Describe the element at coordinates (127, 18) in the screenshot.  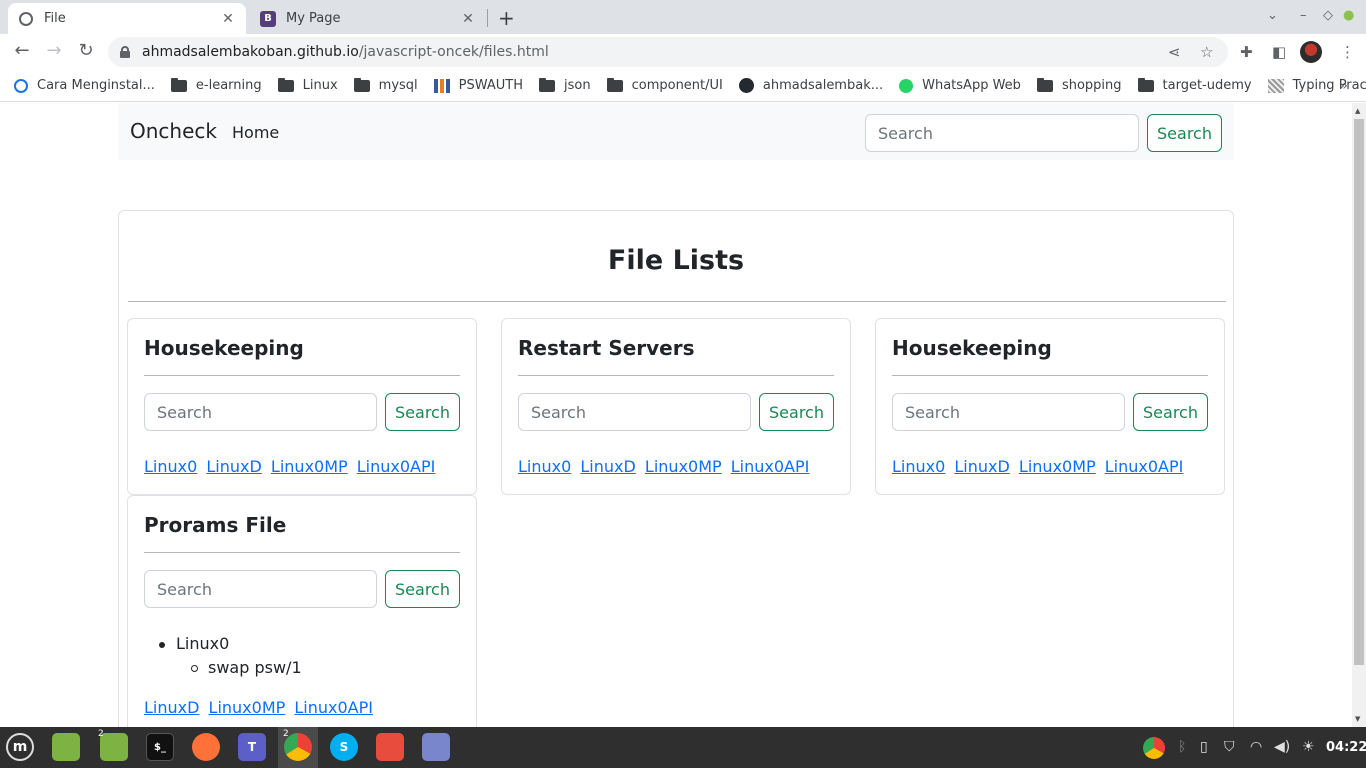
I see `tab-file: File ✕` at that location.